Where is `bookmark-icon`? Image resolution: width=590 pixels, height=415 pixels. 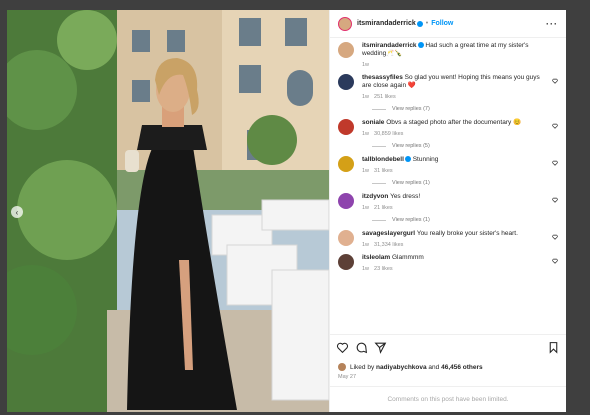
bookmark-icon is located at coordinates (553, 347).